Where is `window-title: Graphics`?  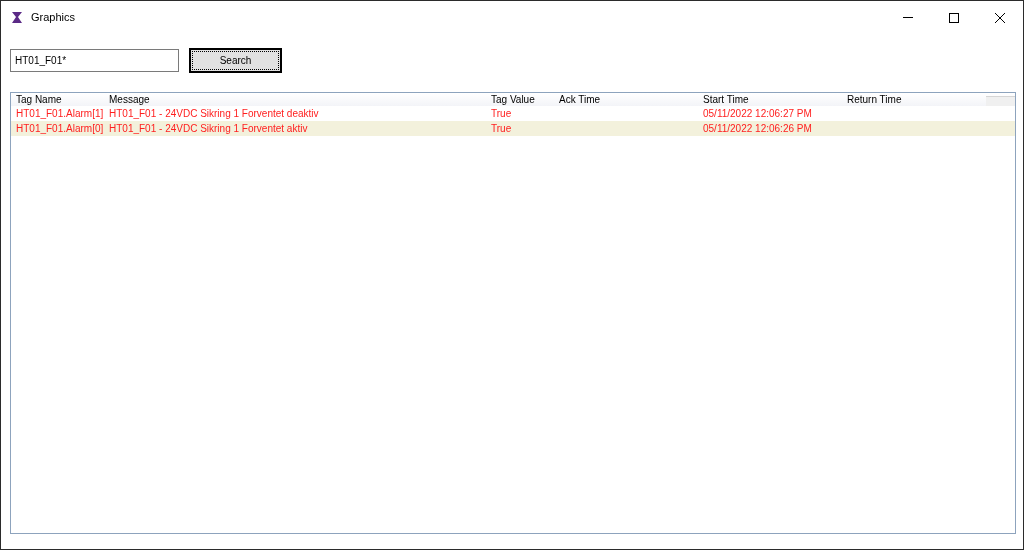
window-title: Graphics is located at coordinates (53, 18).